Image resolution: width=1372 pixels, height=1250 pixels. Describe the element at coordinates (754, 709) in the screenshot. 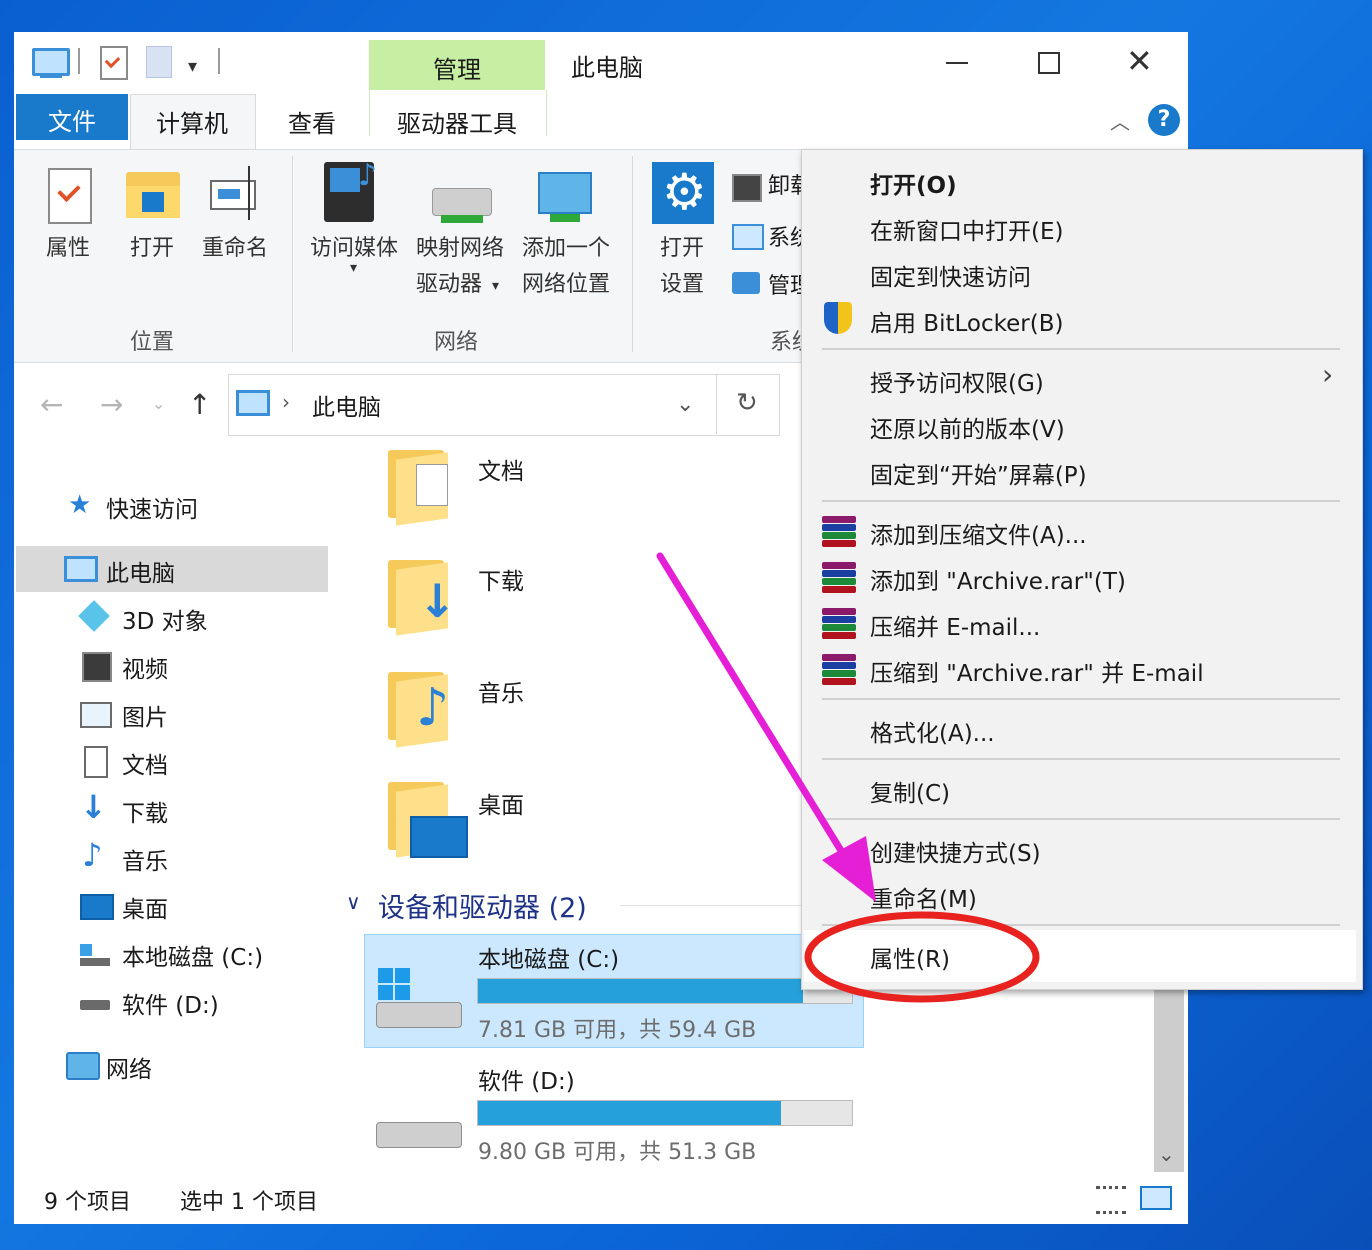

I see `annotation-arrow-shaft` at that location.